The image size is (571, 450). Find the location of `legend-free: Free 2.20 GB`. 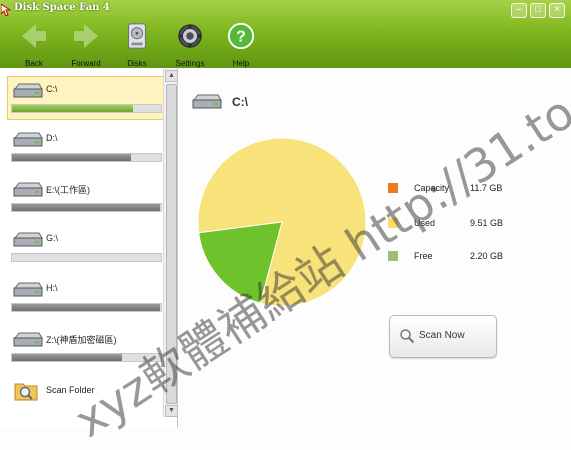

legend-free: Free 2.20 GB is located at coordinates (468, 257).